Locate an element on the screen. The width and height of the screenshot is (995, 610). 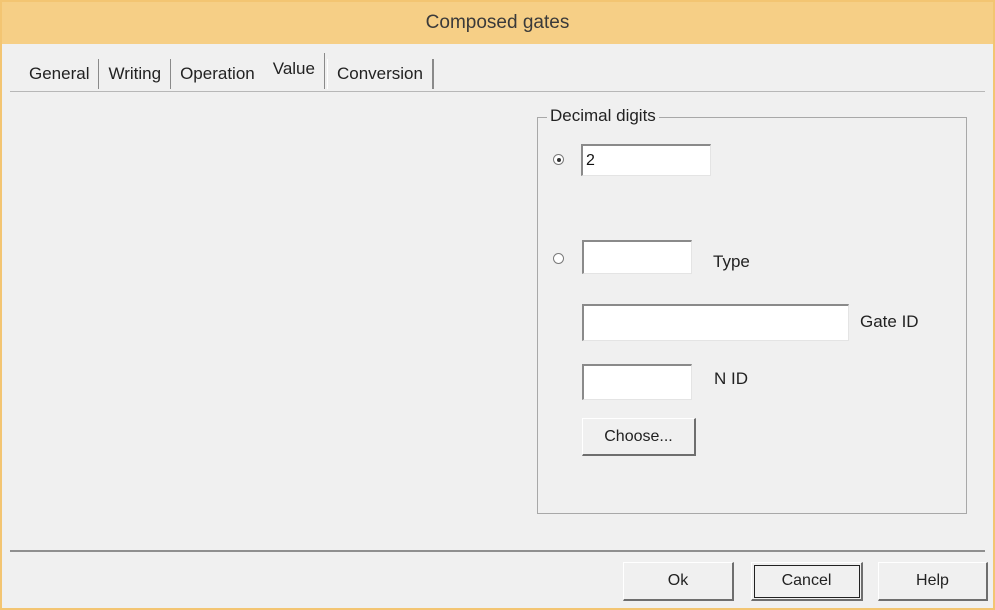
tab-writing: Writing is located at coordinates (135, 74).